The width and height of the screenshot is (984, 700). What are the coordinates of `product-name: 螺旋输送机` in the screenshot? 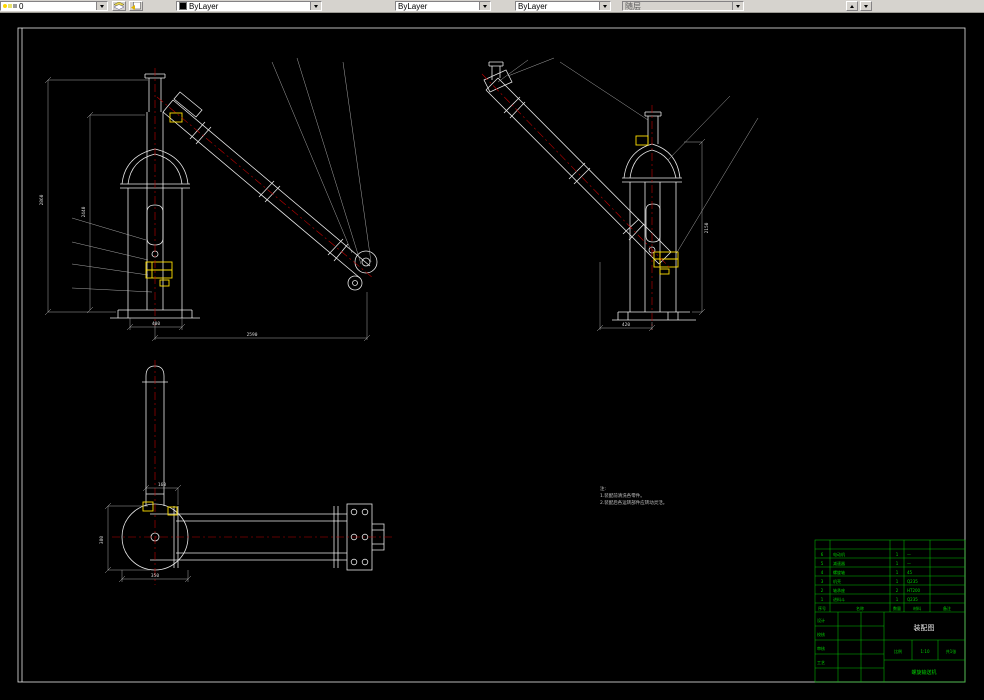 It's located at (923, 672).